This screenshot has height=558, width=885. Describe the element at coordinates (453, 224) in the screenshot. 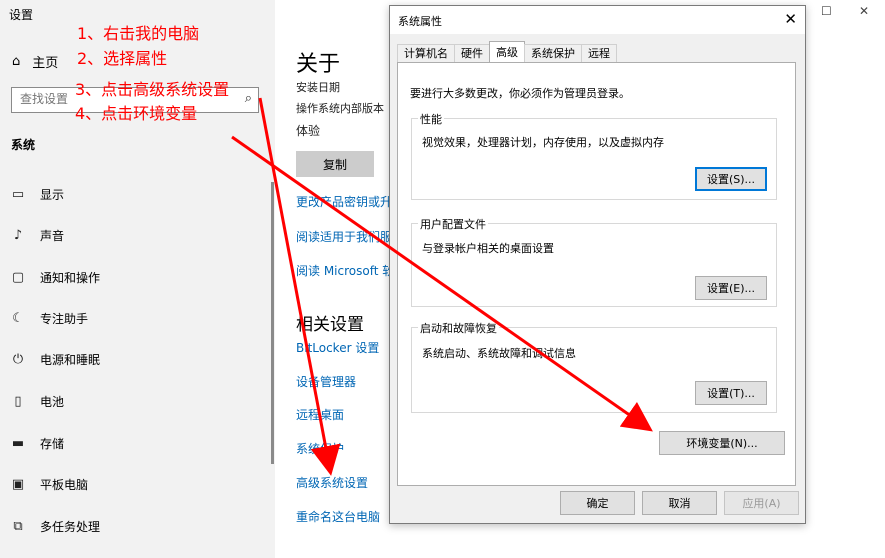

I see `user-profiles-legend: 用户配置文件` at that location.